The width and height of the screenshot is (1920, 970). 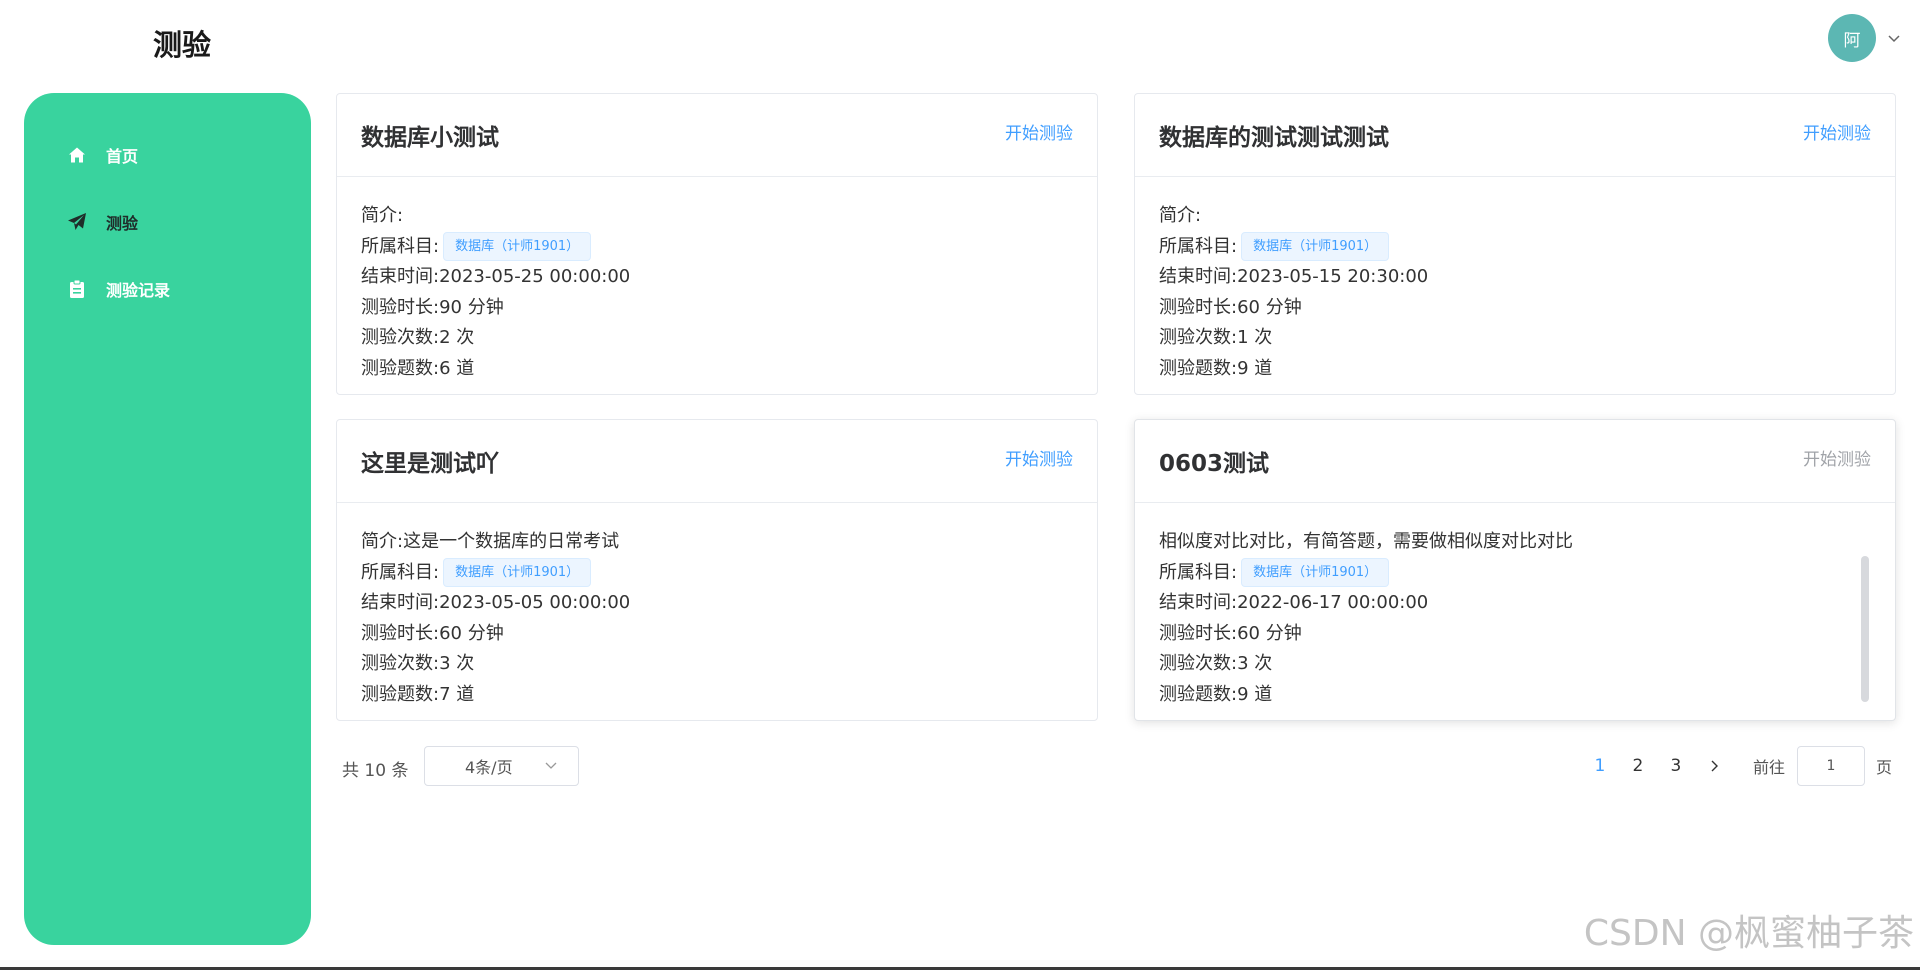 What do you see at coordinates (1214, 464) in the screenshot?
I see `quiz-title: 0603测试` at bounding box center [1214, 464].